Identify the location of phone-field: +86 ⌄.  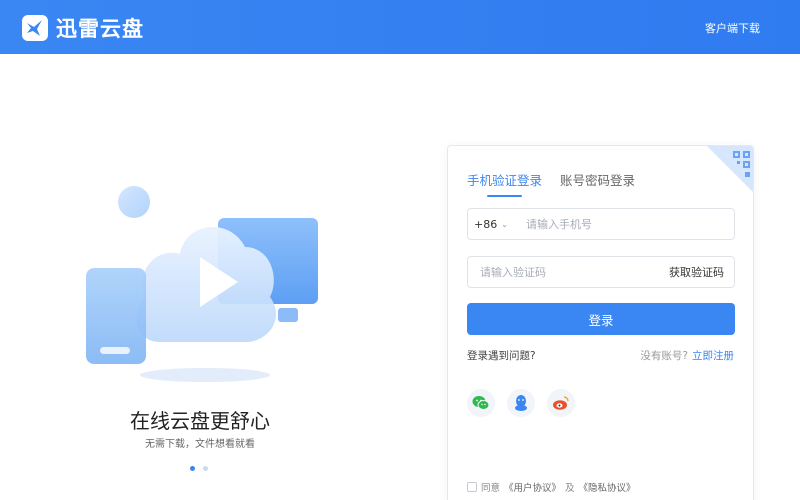
(601, 224).